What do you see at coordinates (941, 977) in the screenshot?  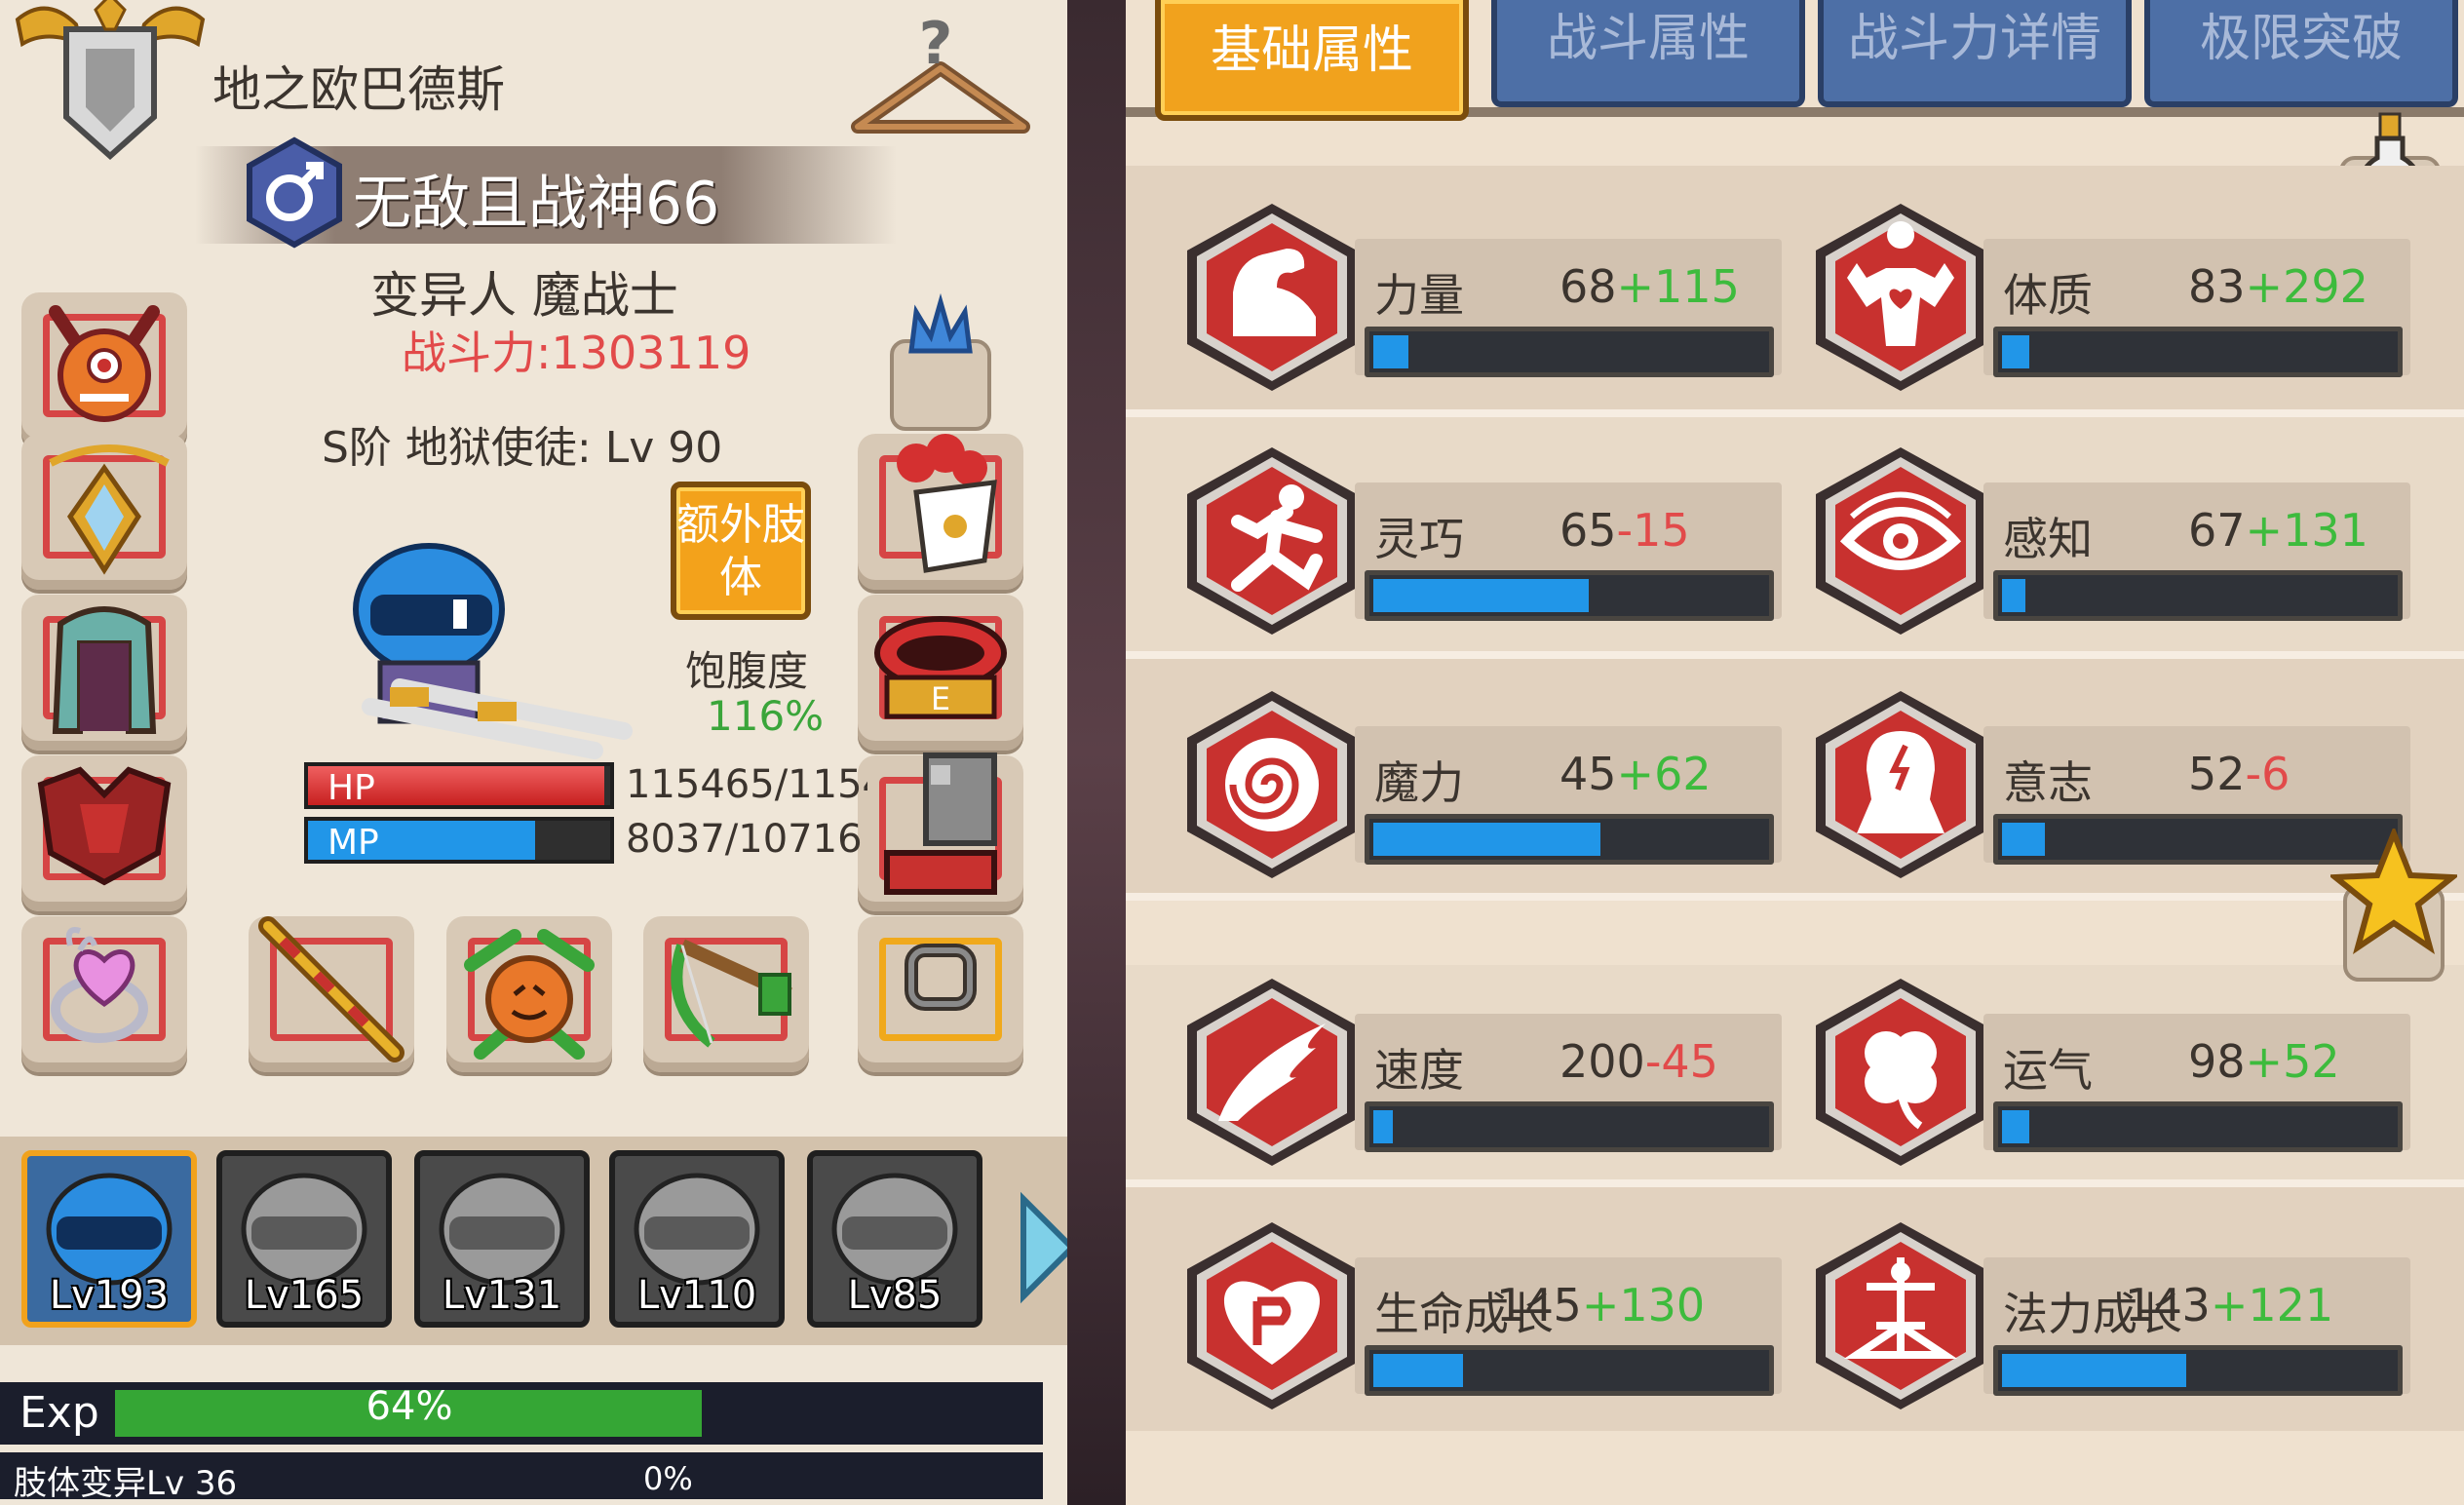 I see `ring-icon` at bounding box center [941, 977].